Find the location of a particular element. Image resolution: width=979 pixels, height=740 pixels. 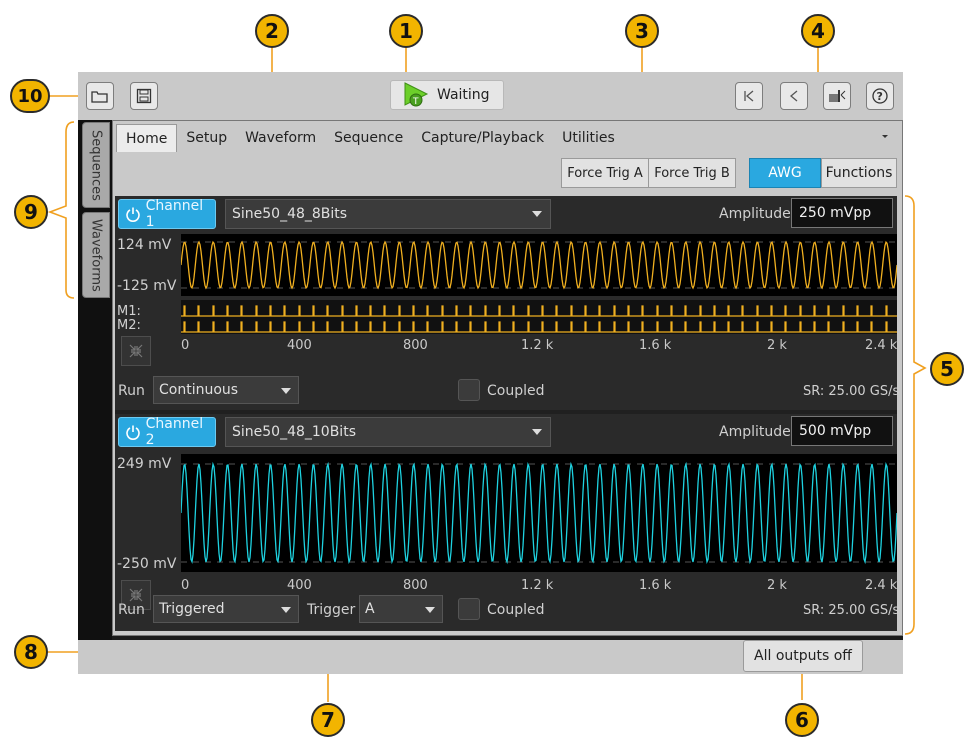

step-back-button is located at coordinates (794, 96).